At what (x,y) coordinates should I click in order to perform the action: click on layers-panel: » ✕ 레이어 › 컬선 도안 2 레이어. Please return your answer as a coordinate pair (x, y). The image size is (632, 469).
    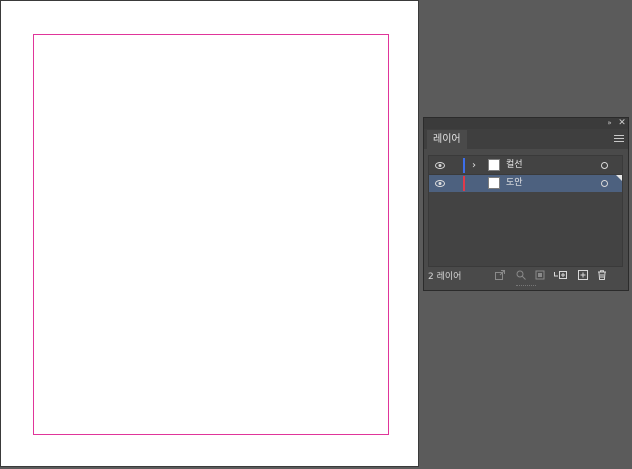
    Looking at the image, I should click on (526, 204).